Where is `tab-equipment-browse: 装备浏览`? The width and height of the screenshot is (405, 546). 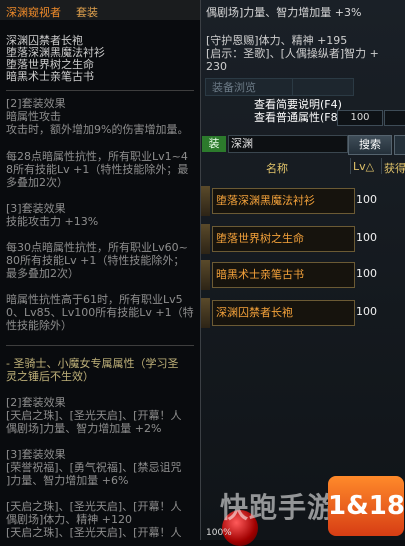
tab-equipment-browse: 装备浏览 is located at coordinates (249, 87).